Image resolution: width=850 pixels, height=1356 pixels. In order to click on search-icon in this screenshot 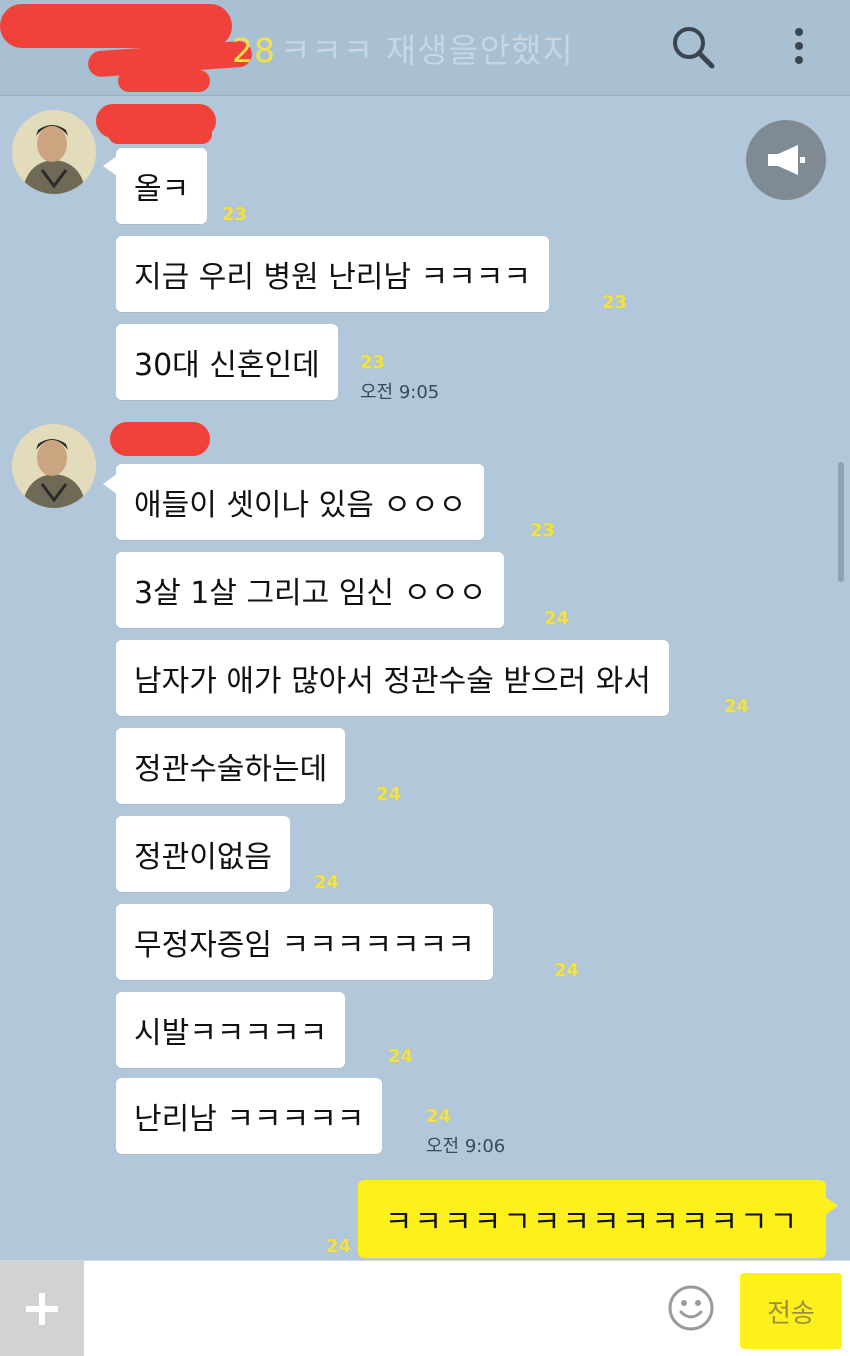, I will do `click(694, 48)`.